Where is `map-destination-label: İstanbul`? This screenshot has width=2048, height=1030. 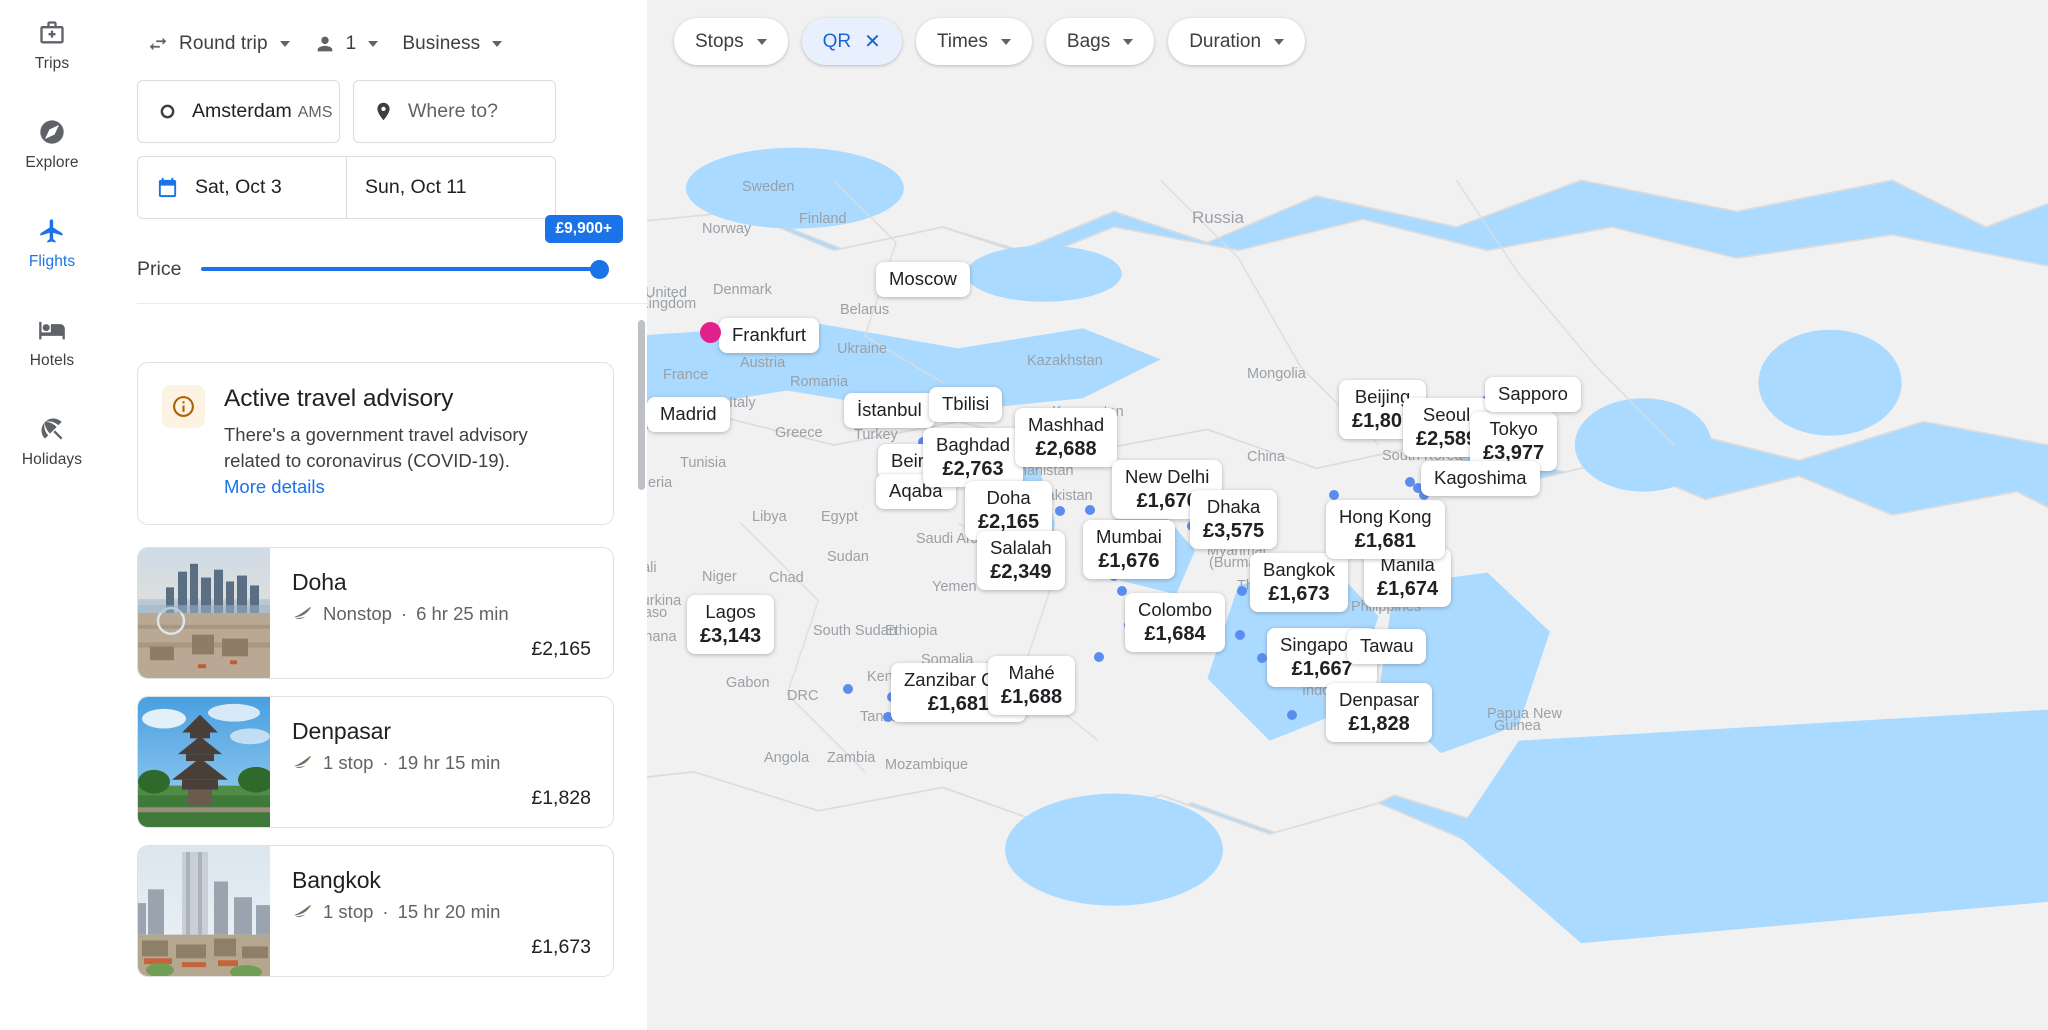 map-destination-label: İstanbul is located at coordinates (889, 410).